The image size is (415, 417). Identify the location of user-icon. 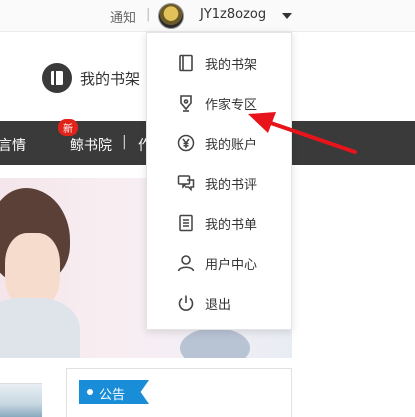
(186, 263).